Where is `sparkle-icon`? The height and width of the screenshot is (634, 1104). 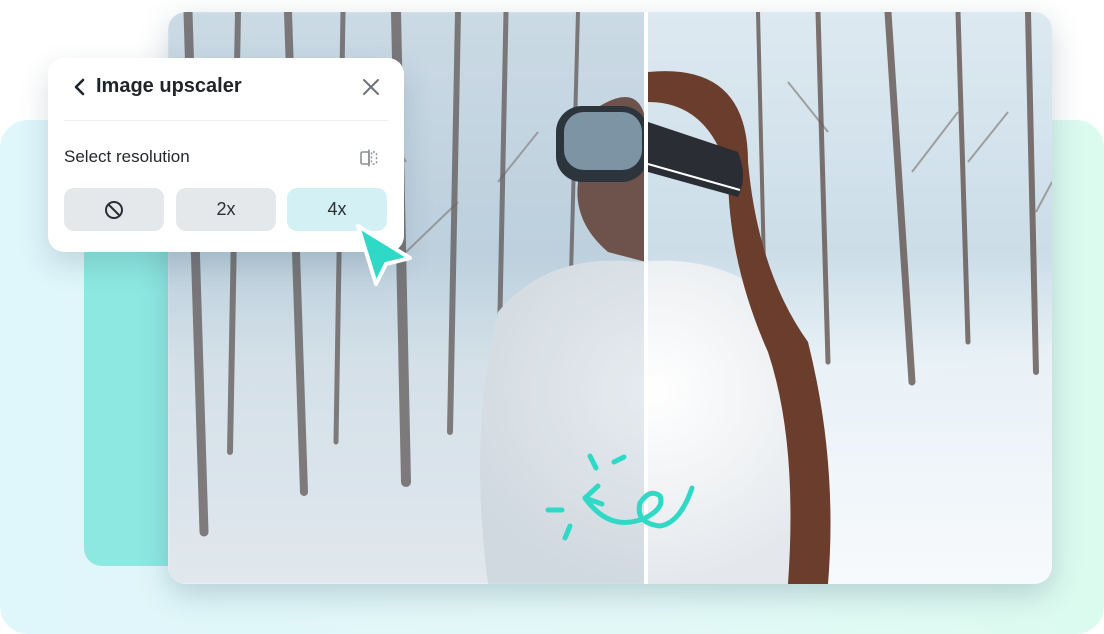
sparkle-icon is located at coordinates (620, 497).